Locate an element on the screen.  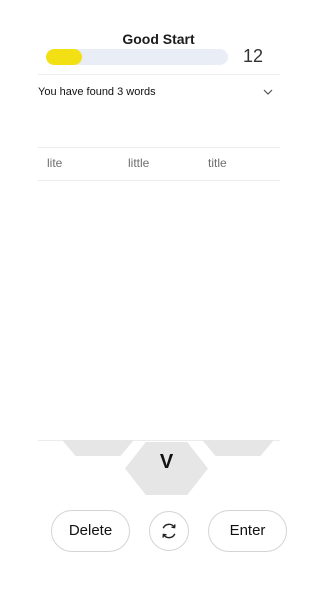
hive: V is located at coordinates (166, 470).